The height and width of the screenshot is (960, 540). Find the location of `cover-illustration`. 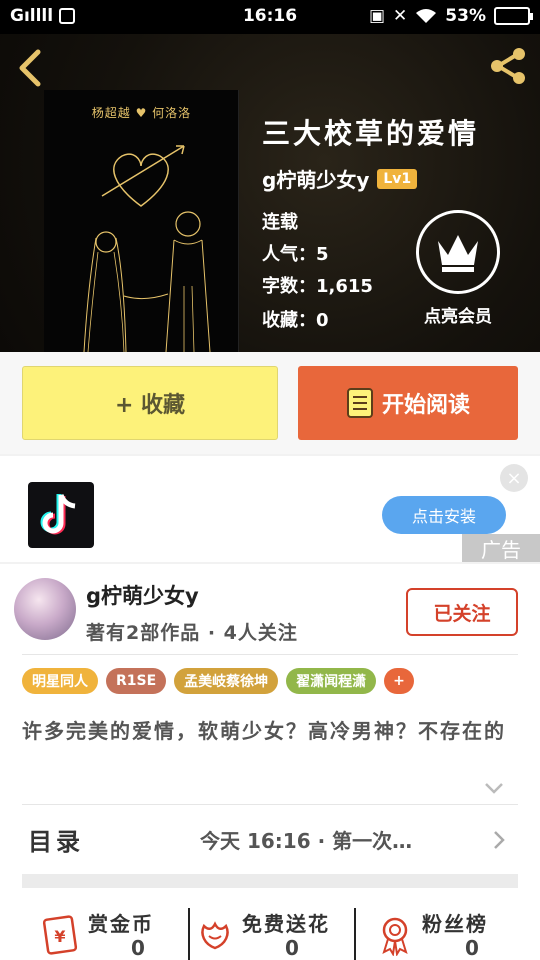

cover-illustration is located at coordinates (147, 248).